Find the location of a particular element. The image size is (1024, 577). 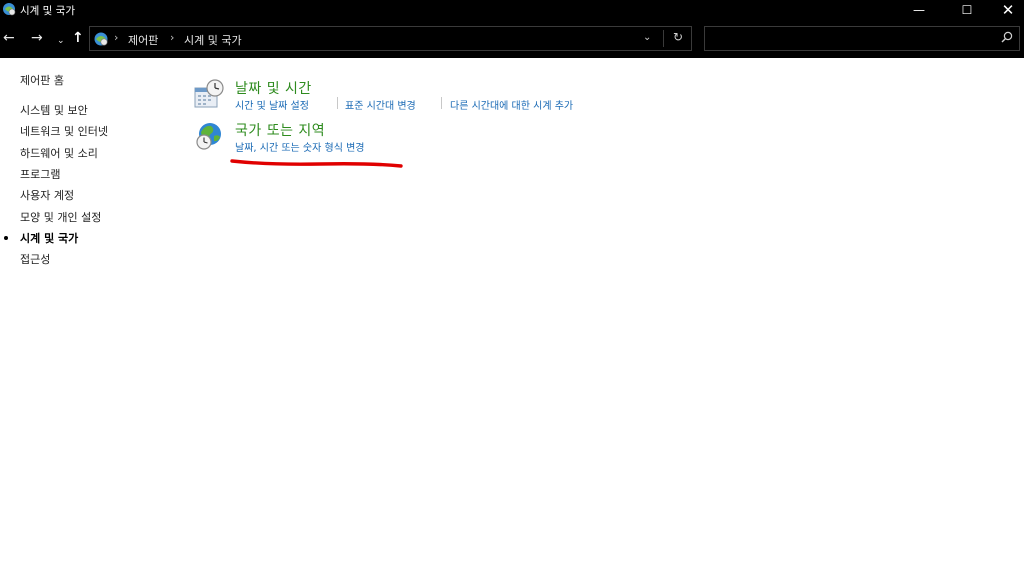

calendar-clock-icon is located at coordinates (209, 93).